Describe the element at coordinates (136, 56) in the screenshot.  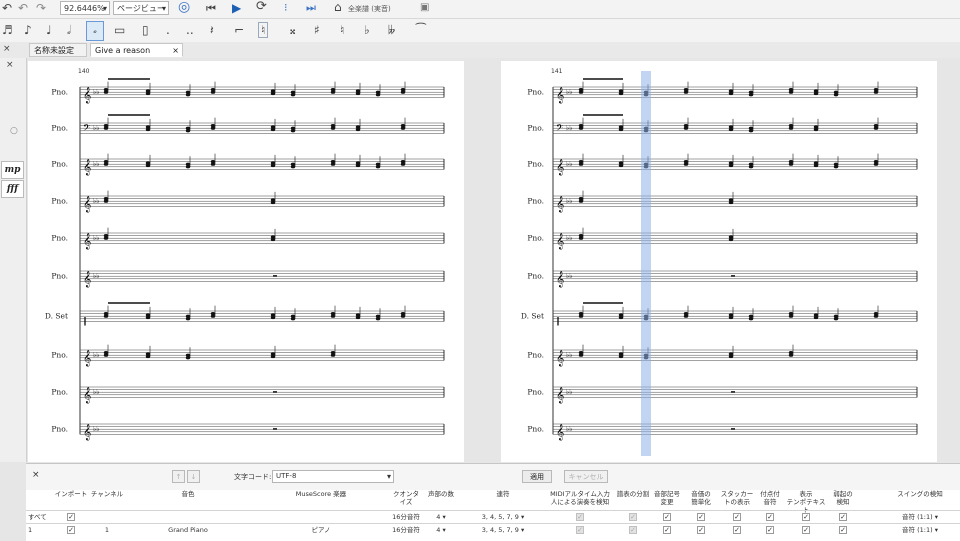
I see `tab-give-a-reason: Give a reason 202002* ×` at that location.